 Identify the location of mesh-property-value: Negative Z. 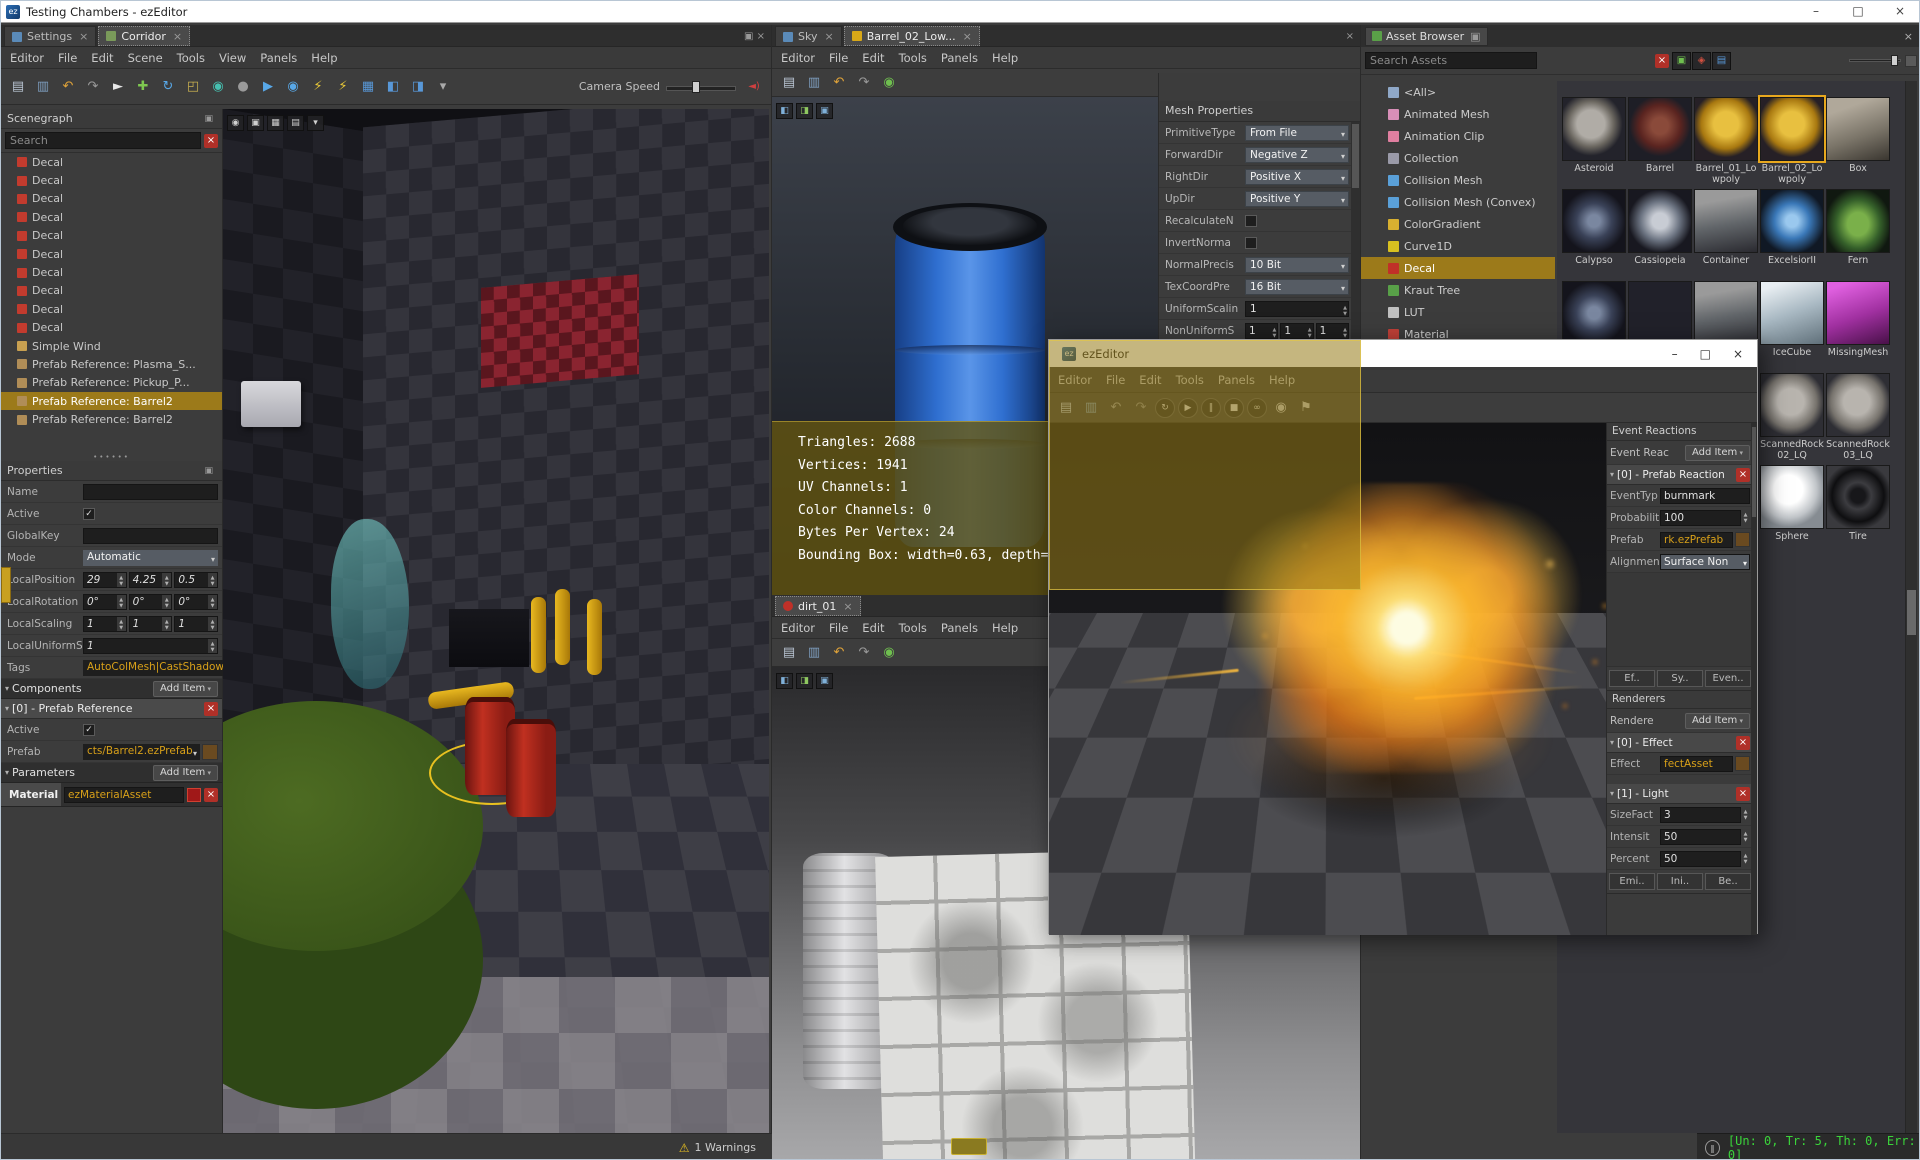
(1297, 154).